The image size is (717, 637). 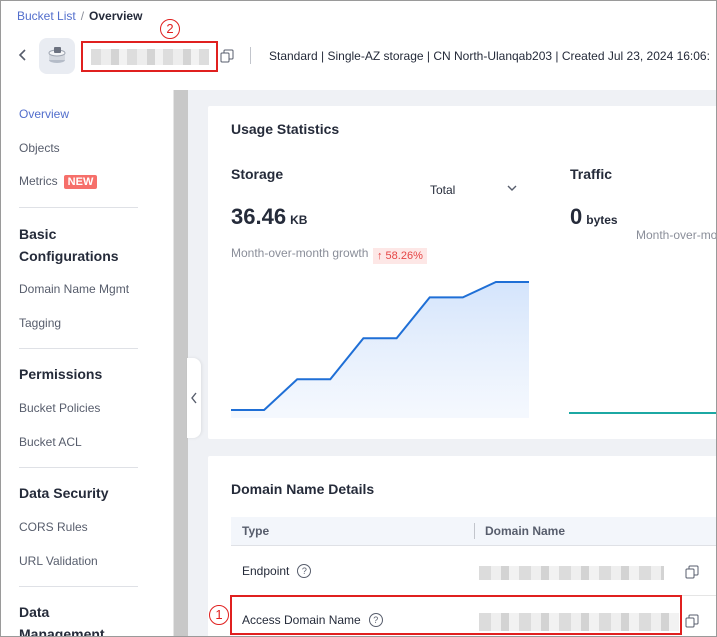 I want to click on sidebar-item-metrics: Metrics NEW, so click(x=58, y=181).